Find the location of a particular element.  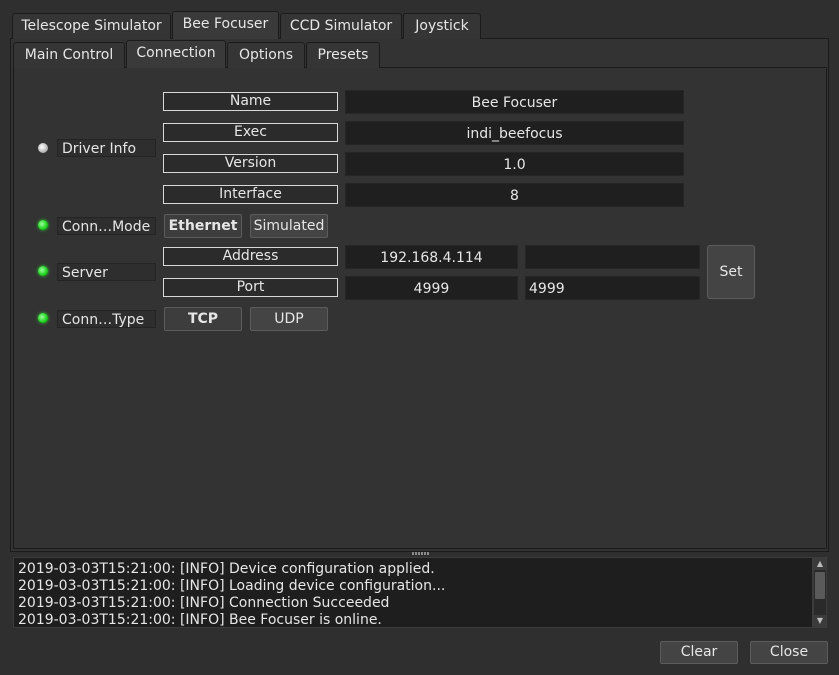

scrollbar-thumb is located at coordinates (820, 585).